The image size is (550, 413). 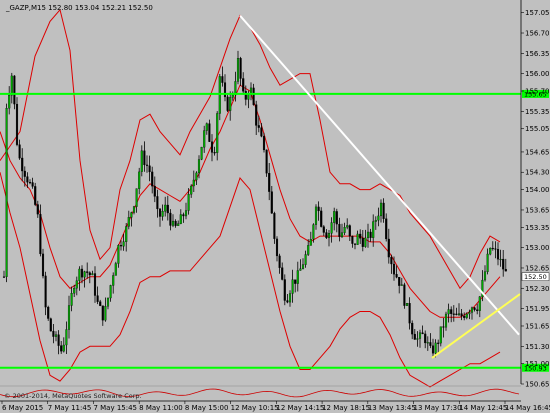 I want to click on price-tick-label: 156.70, so click(x=537, y=34).